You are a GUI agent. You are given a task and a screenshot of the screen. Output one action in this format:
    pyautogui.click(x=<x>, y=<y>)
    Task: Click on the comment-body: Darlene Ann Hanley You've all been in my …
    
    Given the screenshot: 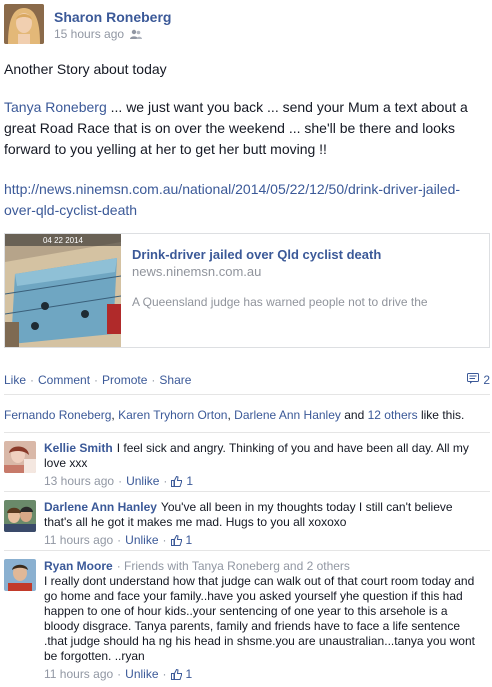 What is the action you would take?
    pyautogui.click(x=262, y=524)
    